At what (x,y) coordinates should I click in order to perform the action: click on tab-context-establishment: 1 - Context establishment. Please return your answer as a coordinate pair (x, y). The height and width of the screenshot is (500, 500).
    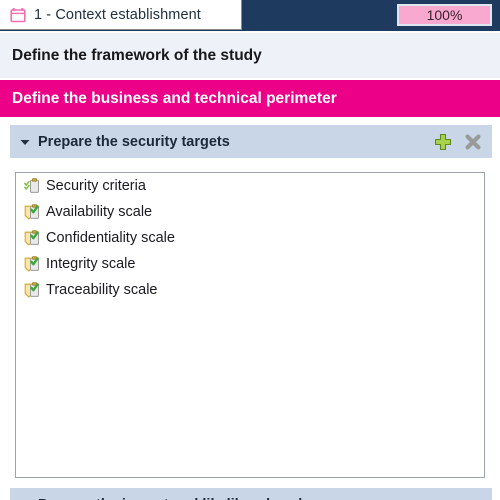
    Looking at the image, I should click on (121, 15).